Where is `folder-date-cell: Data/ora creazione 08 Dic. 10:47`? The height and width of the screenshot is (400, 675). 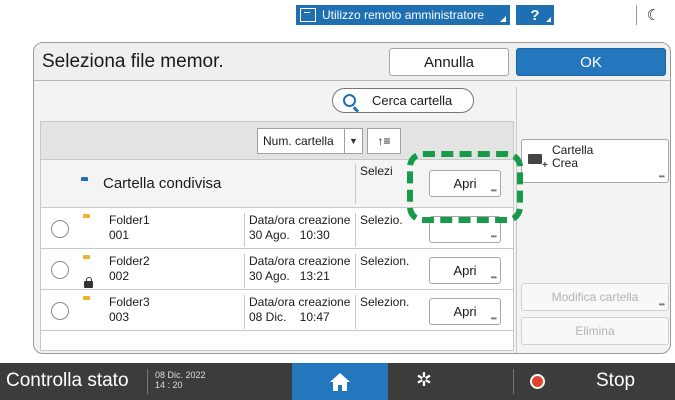
folder-date-cell: Data/ora creazione 08 Dic. 10:47 is located at coordinates (297, 312).